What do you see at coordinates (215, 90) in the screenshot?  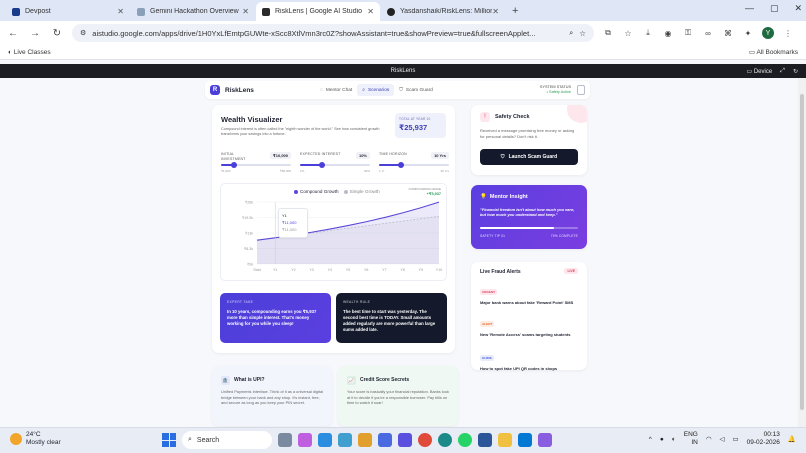 I see `risklens-logo: R` at bounding box center [215, 90].